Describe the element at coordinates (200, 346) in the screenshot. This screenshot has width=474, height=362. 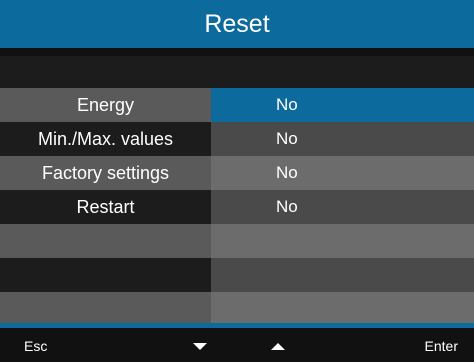
I see `triangle-down-icon` at that location.